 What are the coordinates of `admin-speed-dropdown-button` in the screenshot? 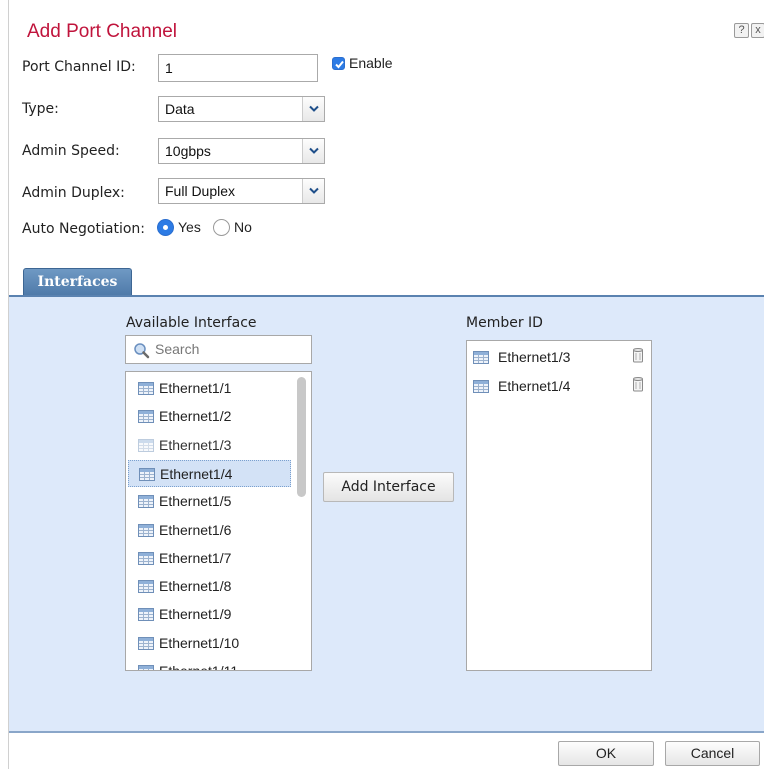 It's located at (313, 151).